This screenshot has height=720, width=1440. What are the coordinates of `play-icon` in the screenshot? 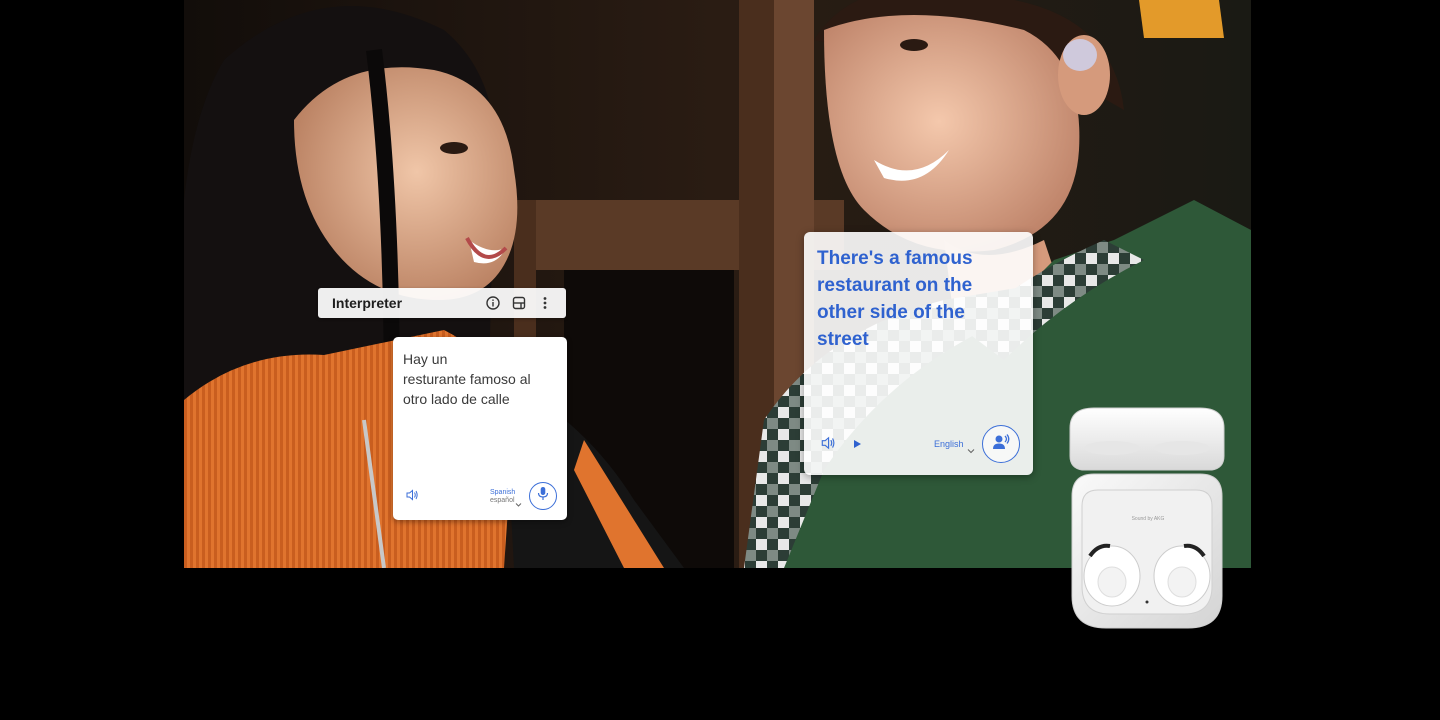 It's located at (857, 444).